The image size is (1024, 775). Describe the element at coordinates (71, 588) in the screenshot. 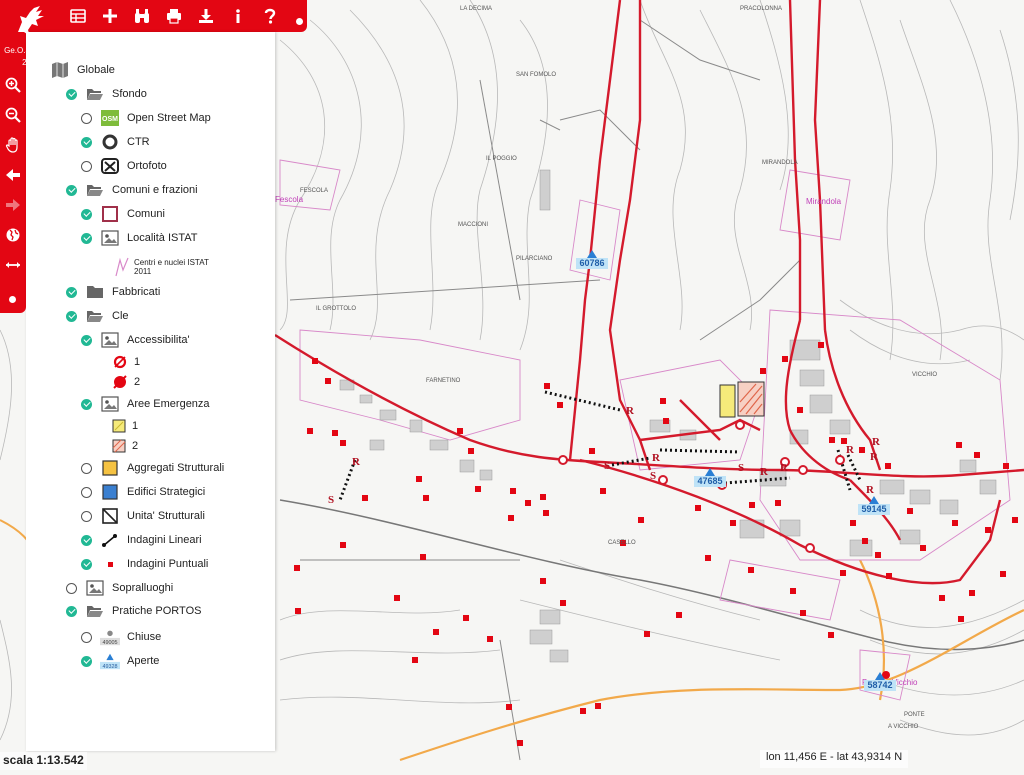

I see `sopralluoghi-checkbox` at that location.